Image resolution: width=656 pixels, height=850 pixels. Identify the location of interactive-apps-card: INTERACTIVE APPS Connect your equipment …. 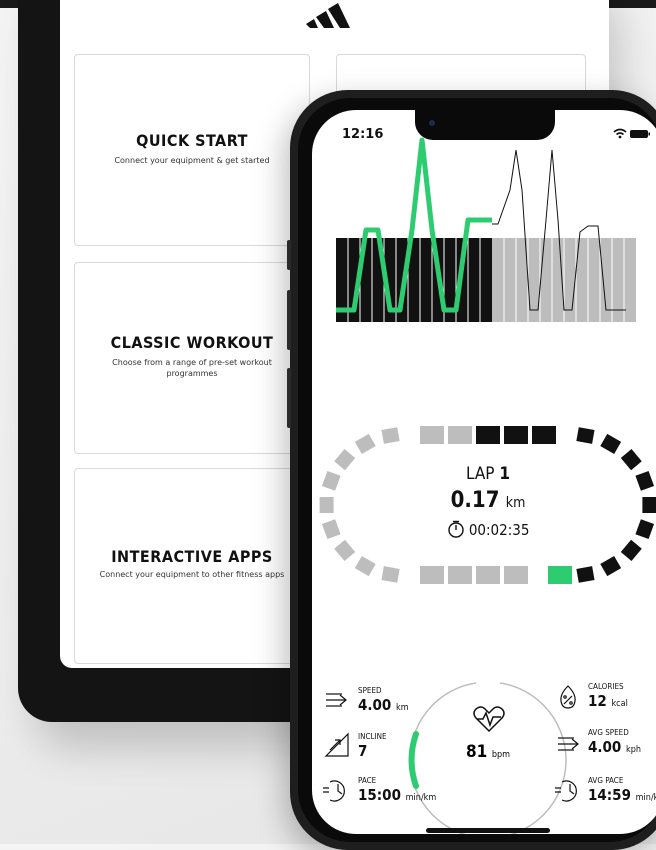
(192, 566).